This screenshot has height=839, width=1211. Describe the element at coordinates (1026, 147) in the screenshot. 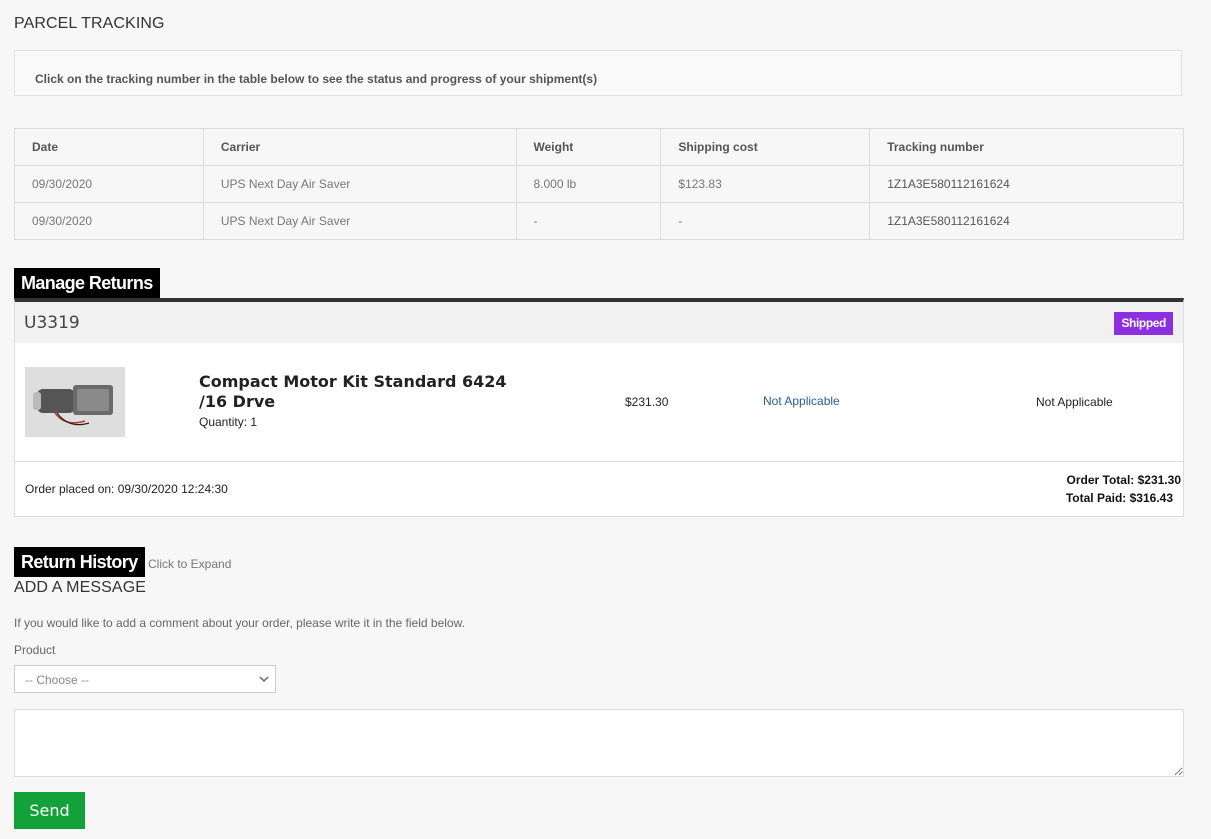

I see `header-tracking-number: Tracking number` at that location.